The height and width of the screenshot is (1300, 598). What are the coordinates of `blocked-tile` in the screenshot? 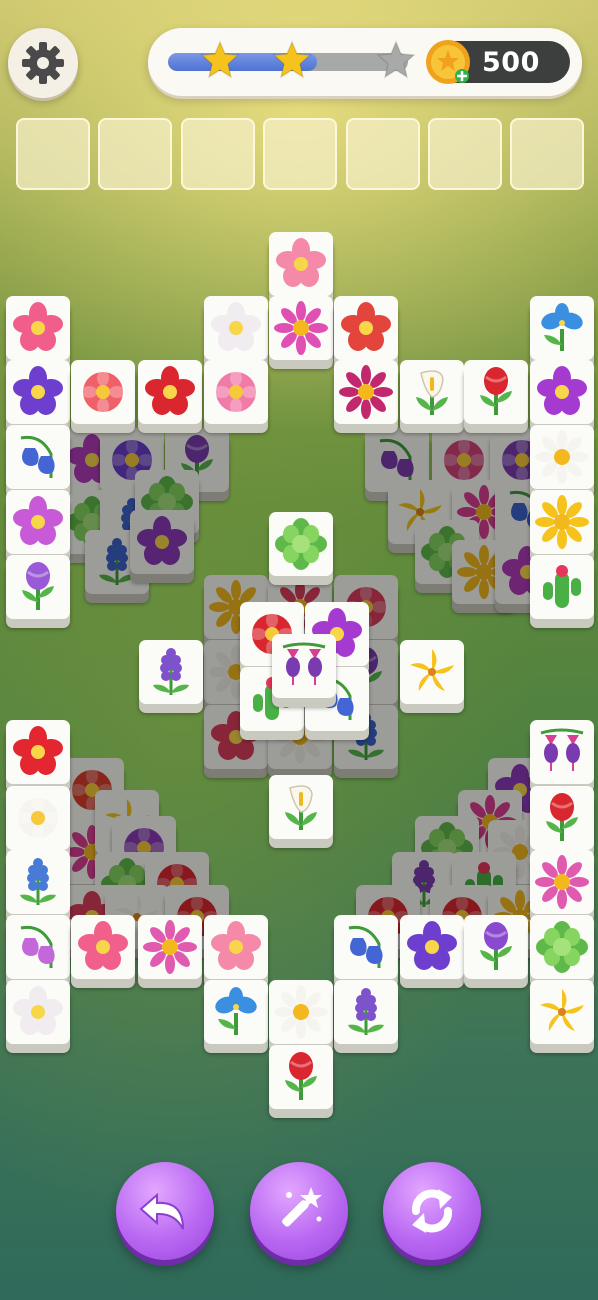 It's located at (162, 542).